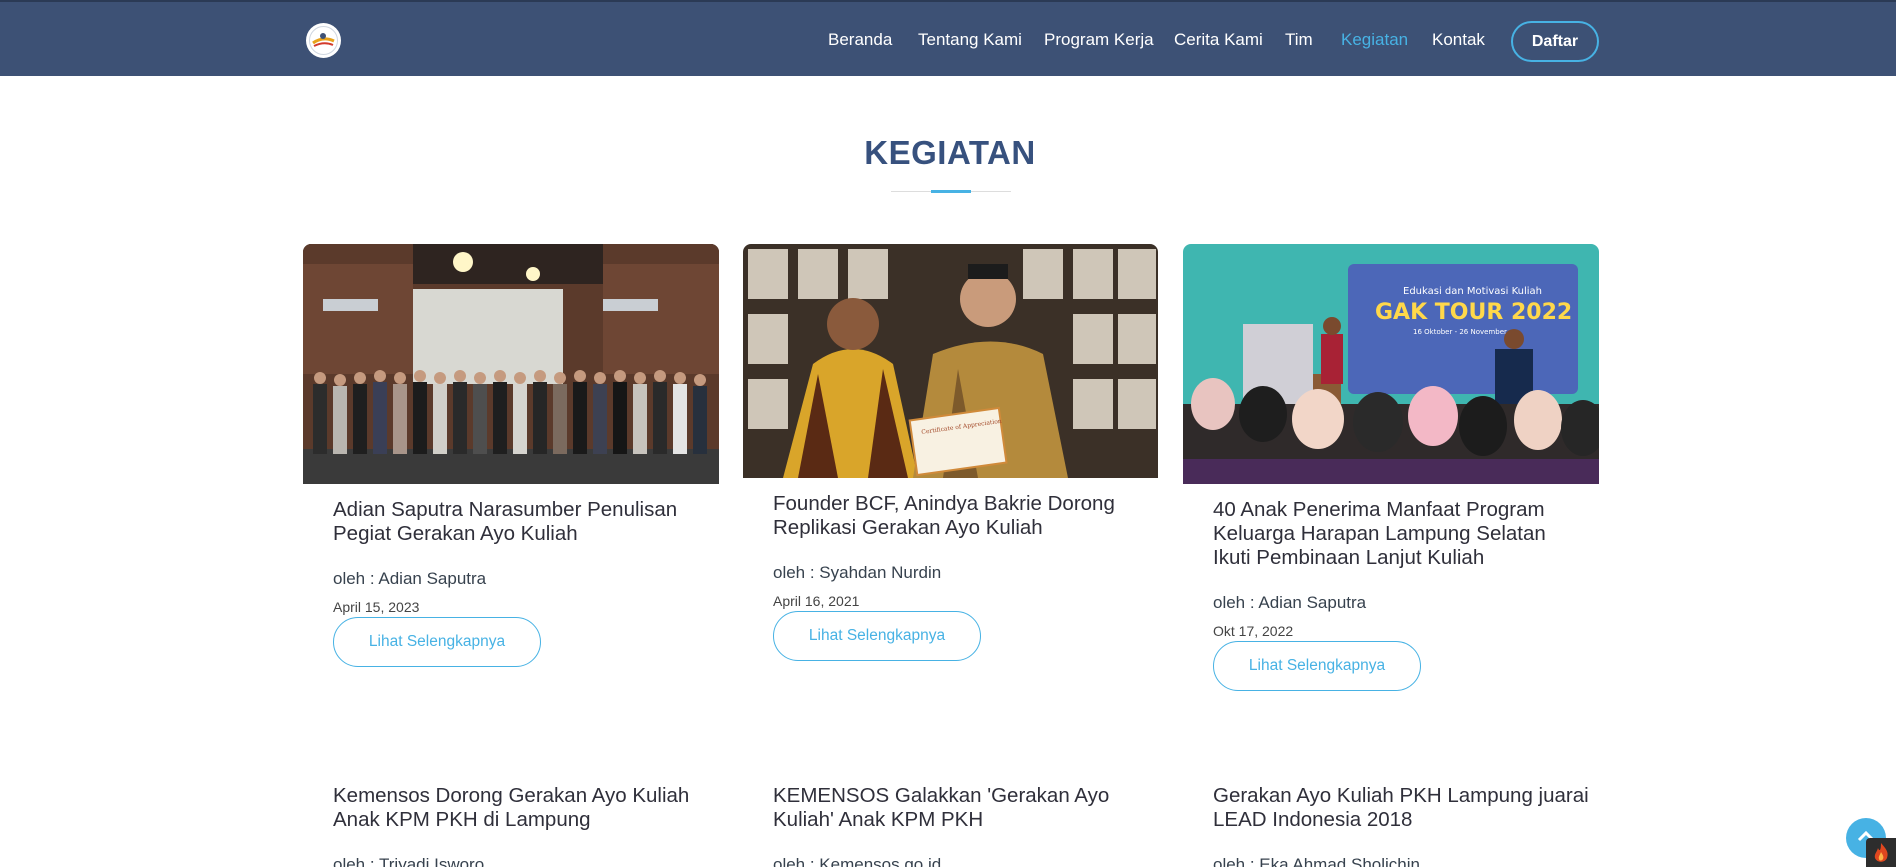 Image resolution: width=1896 pixels, height=867 pixels. What do you see at coordinates (860, 40) in the screenshot?
I see `nav-beranda: Beranda` at bounding box center [860, 40].